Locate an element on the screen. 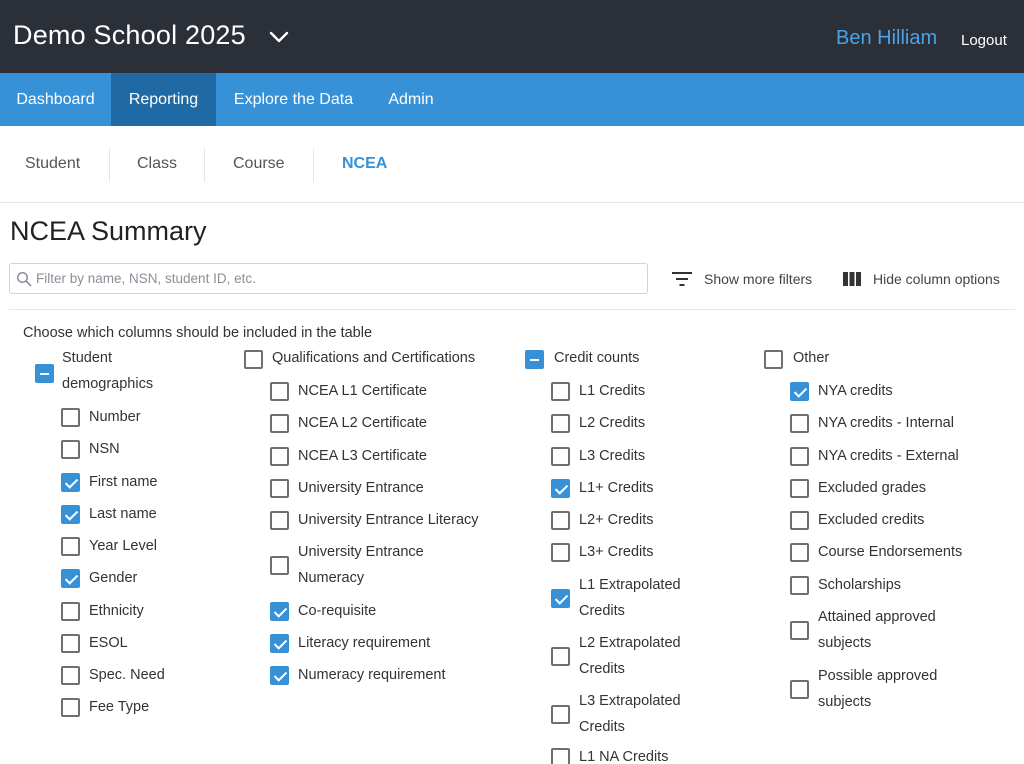 The width and height of the screenshot is (1024, 764). ncea-l1-certificate-label: NCEA L1 Certificate is located at coordinates (362, 391).